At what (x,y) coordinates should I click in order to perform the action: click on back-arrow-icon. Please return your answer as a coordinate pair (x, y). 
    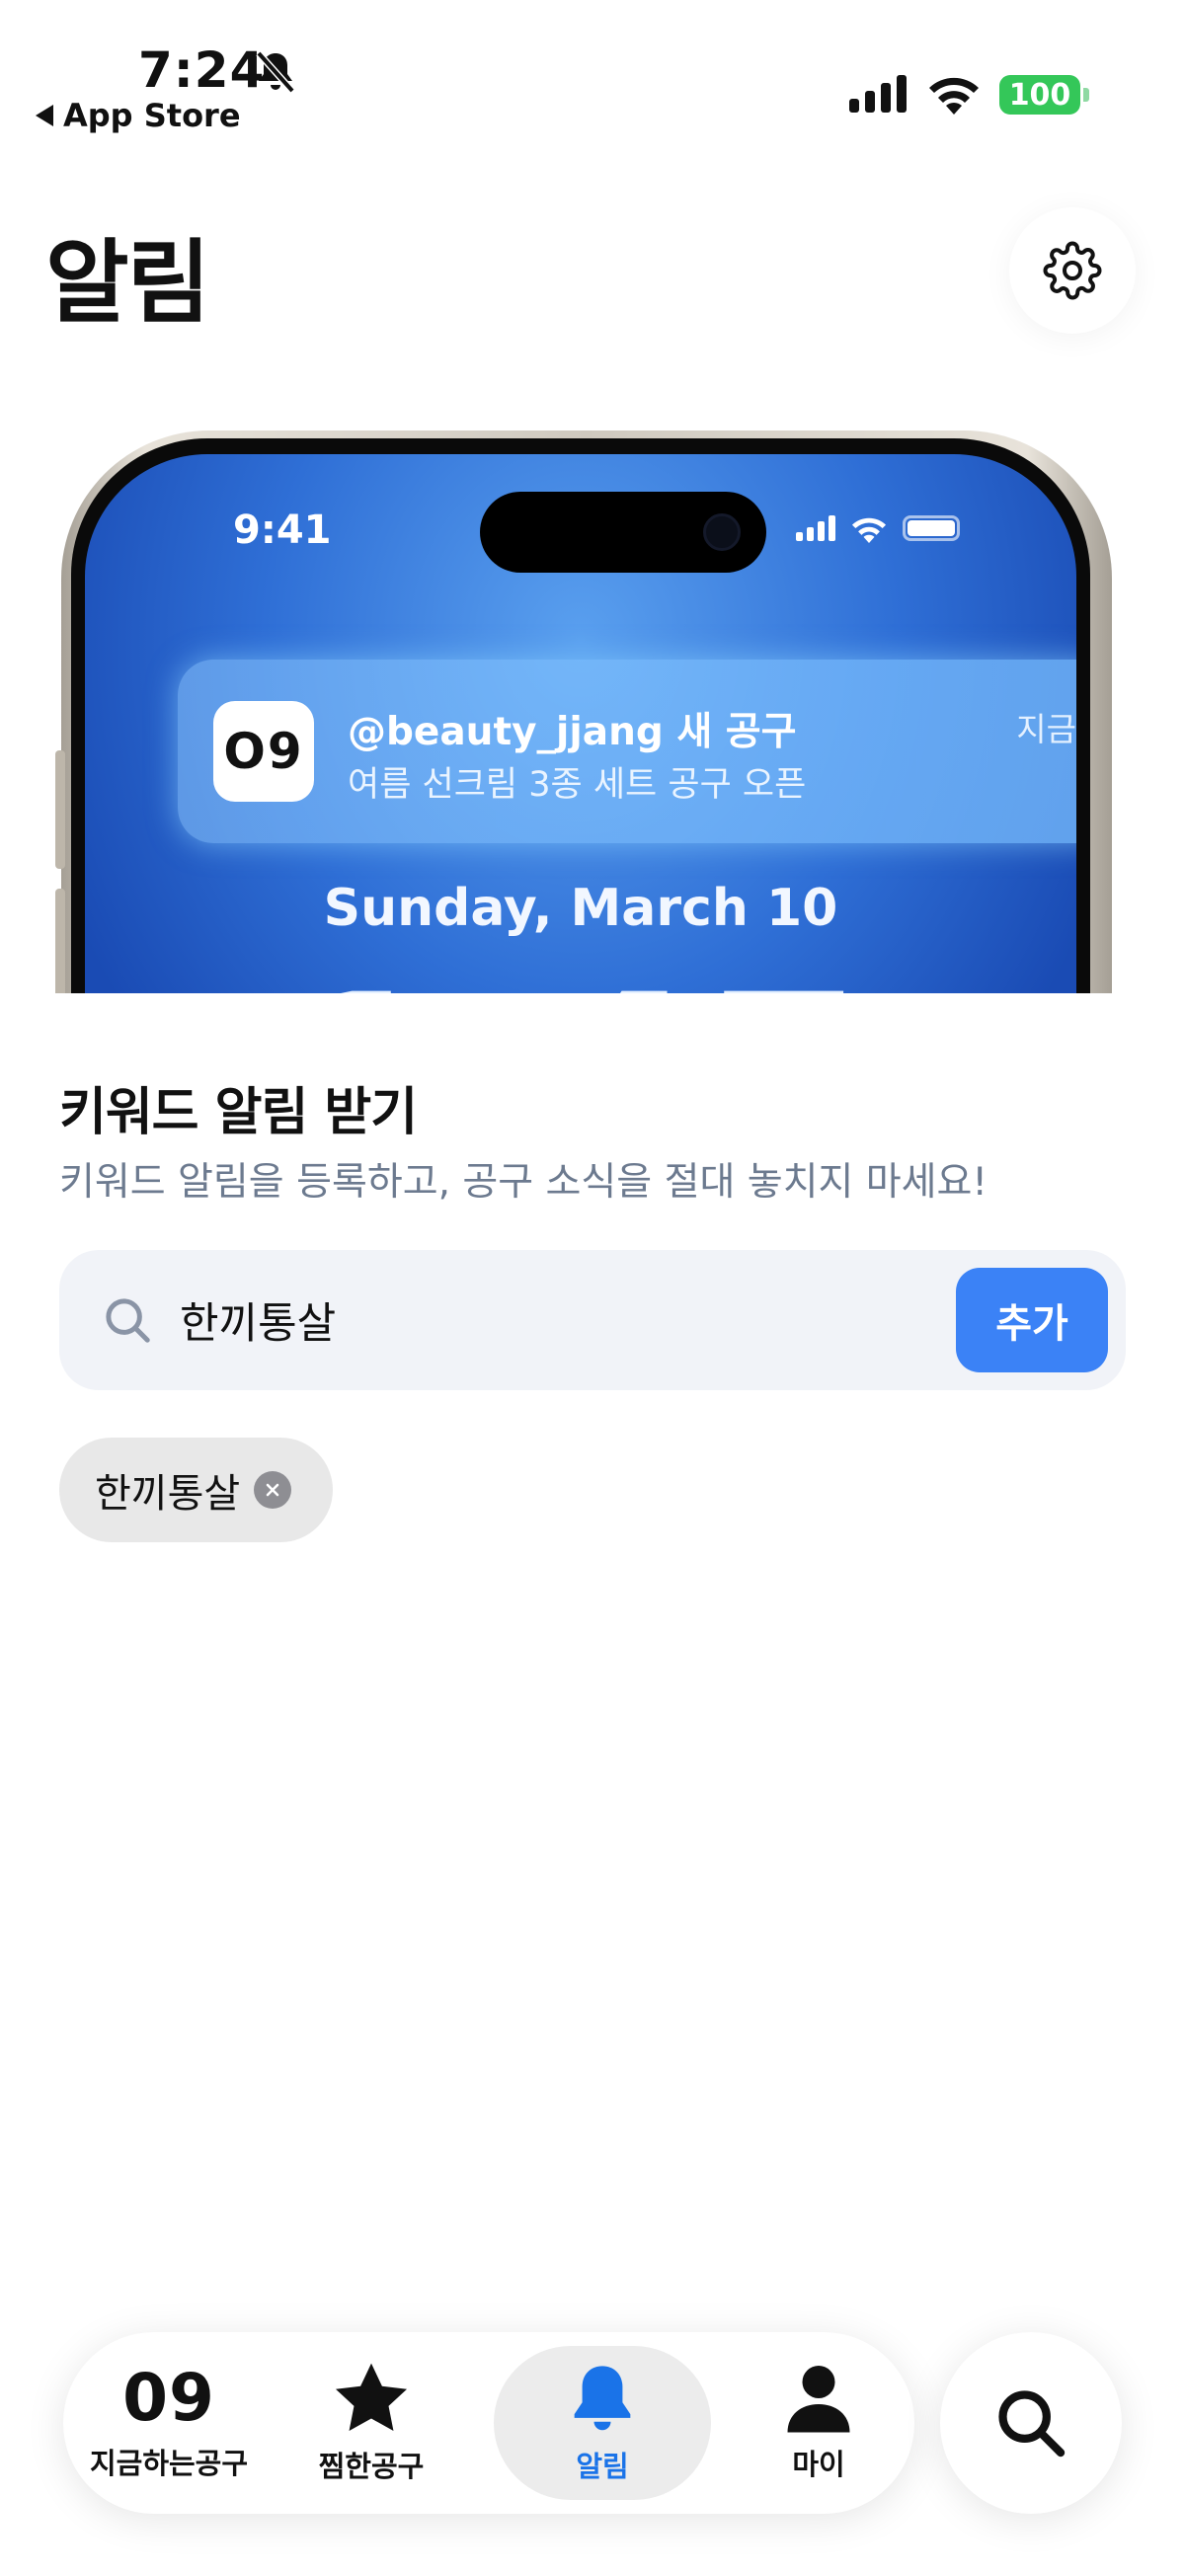
    Looking at the image, I should click on (45, 115).